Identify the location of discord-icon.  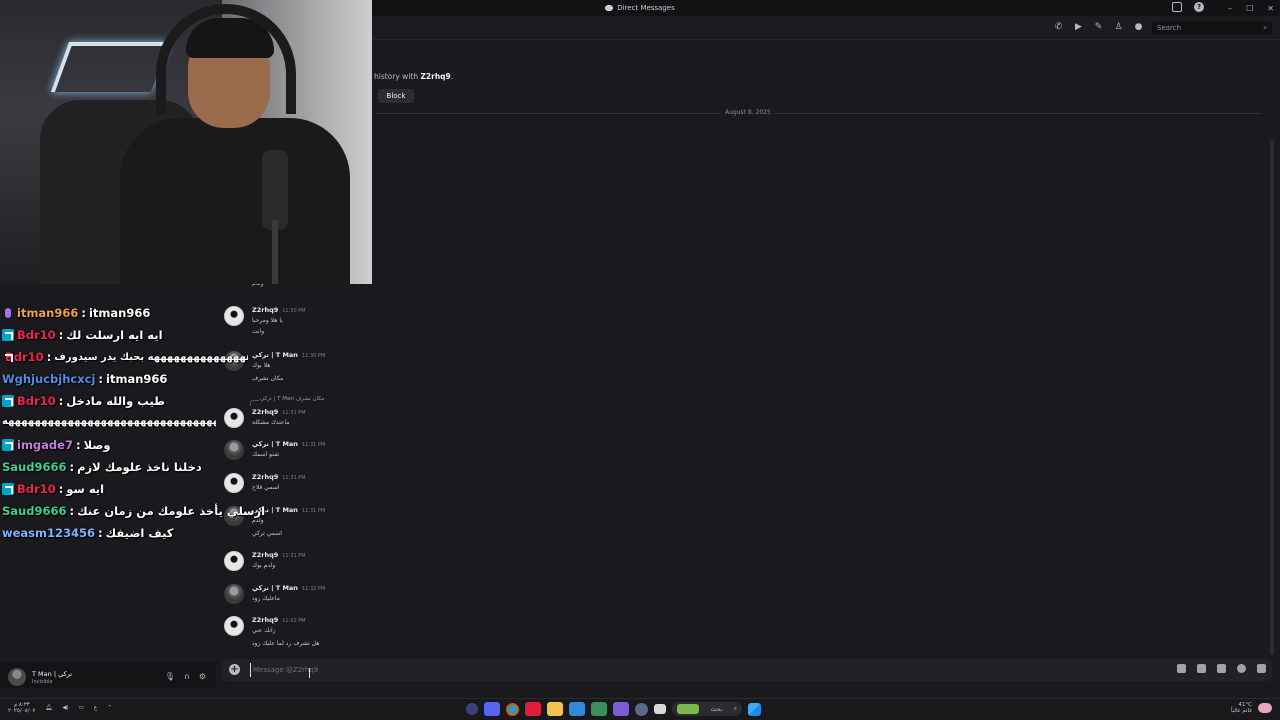
(609, 8).